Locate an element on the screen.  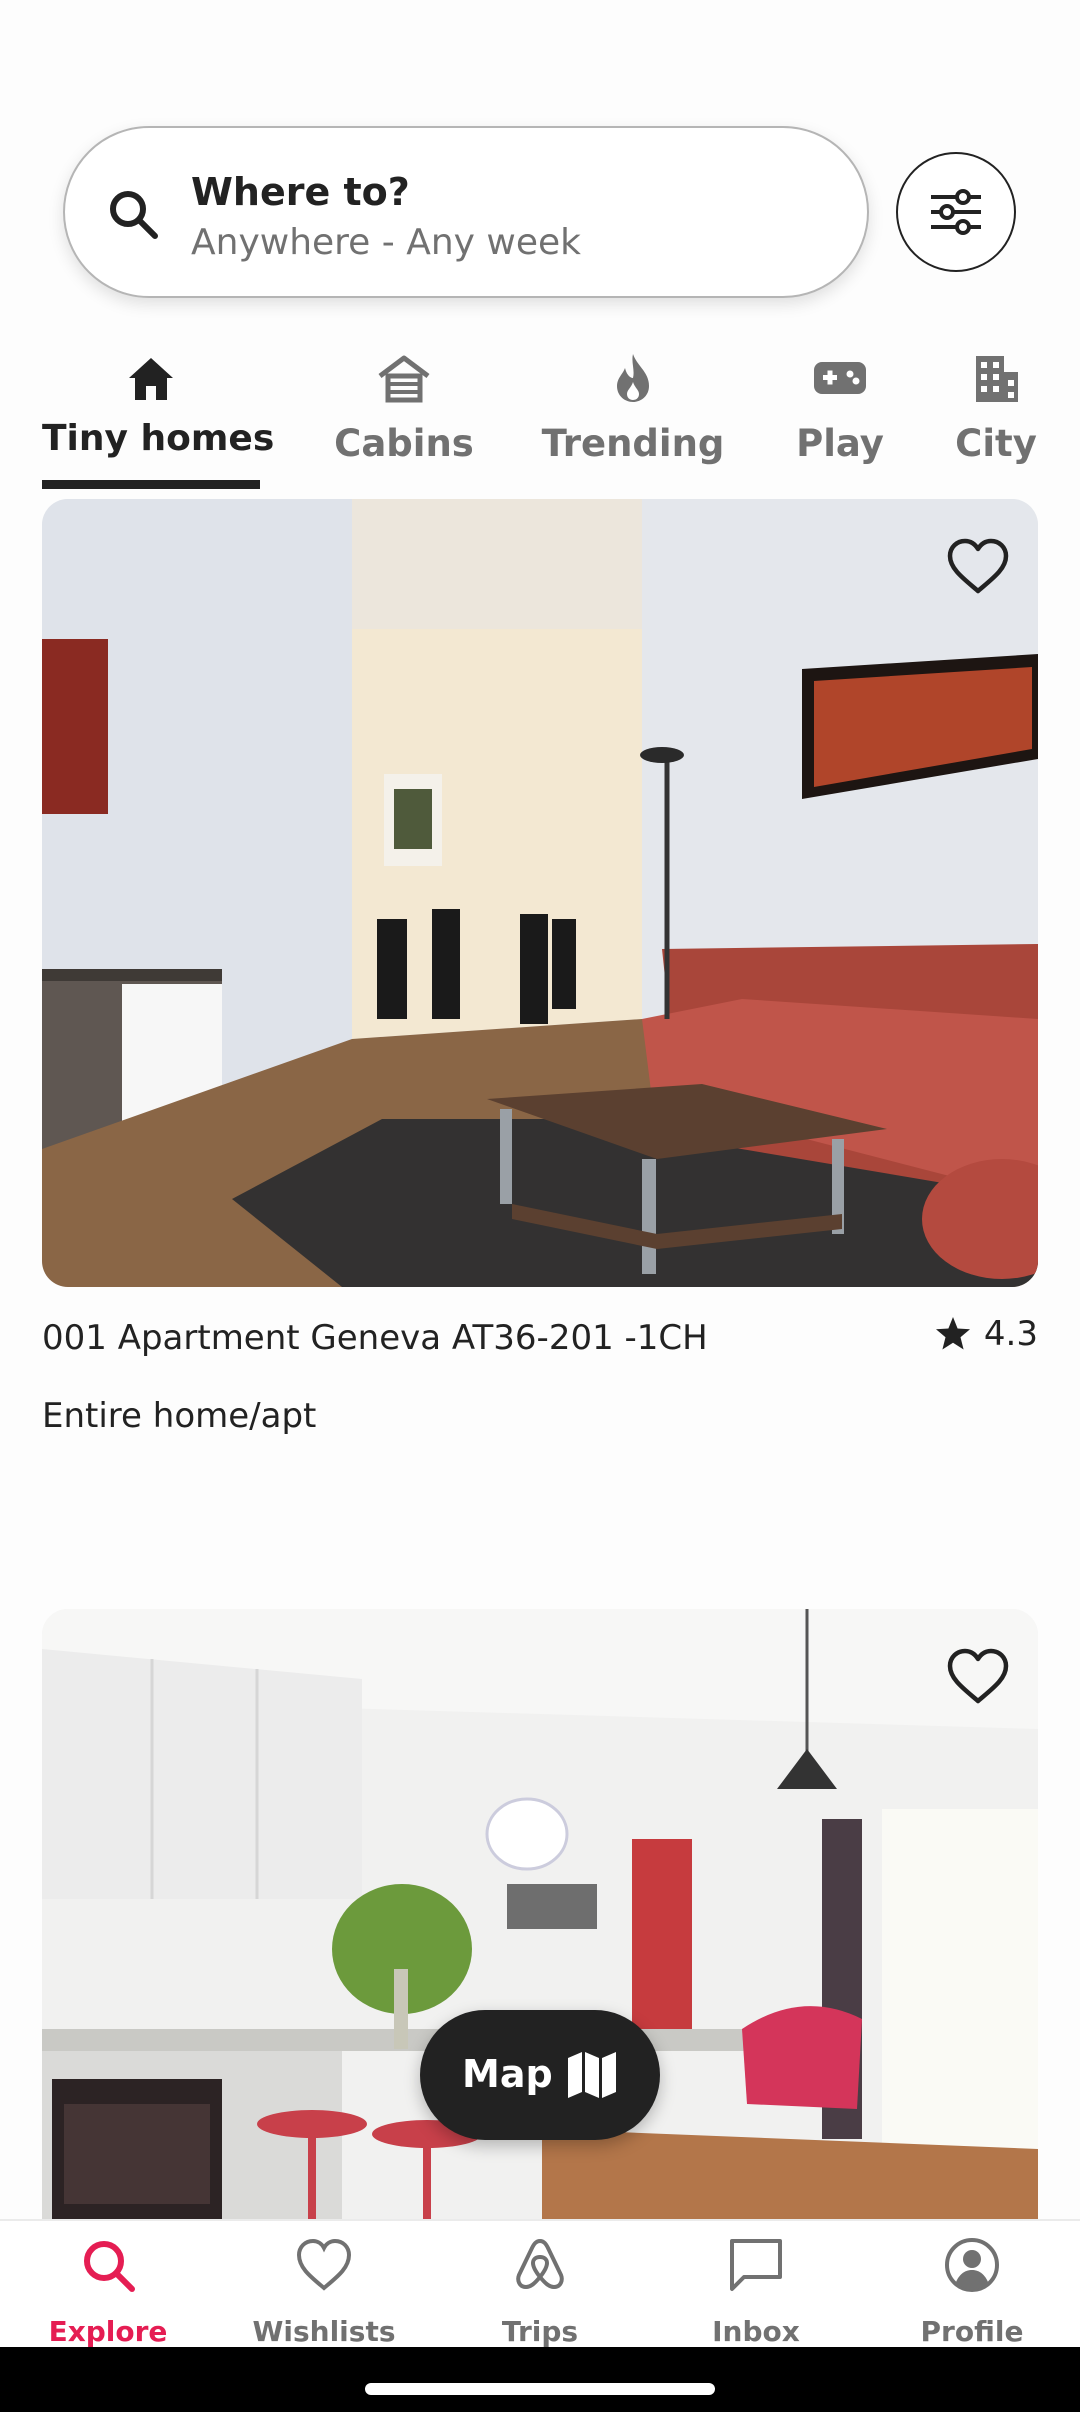
tab-trending: Trending is located at coordinates (633, 420).